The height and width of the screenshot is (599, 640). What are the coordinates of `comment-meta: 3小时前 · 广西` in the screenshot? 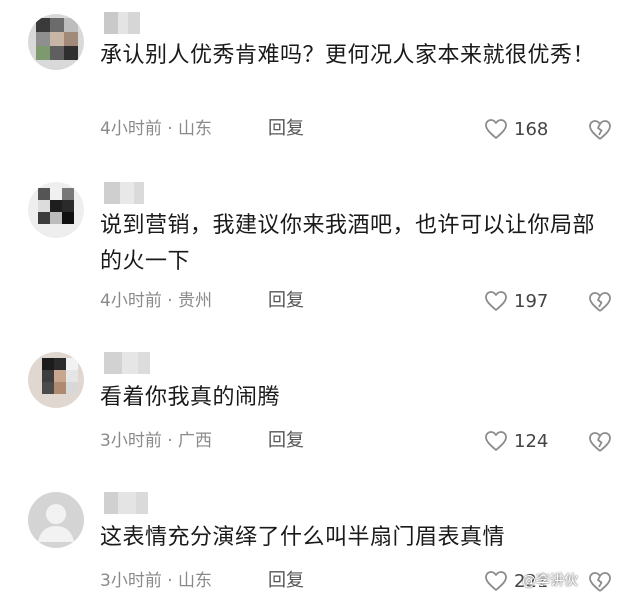 It's located at (156, 441).